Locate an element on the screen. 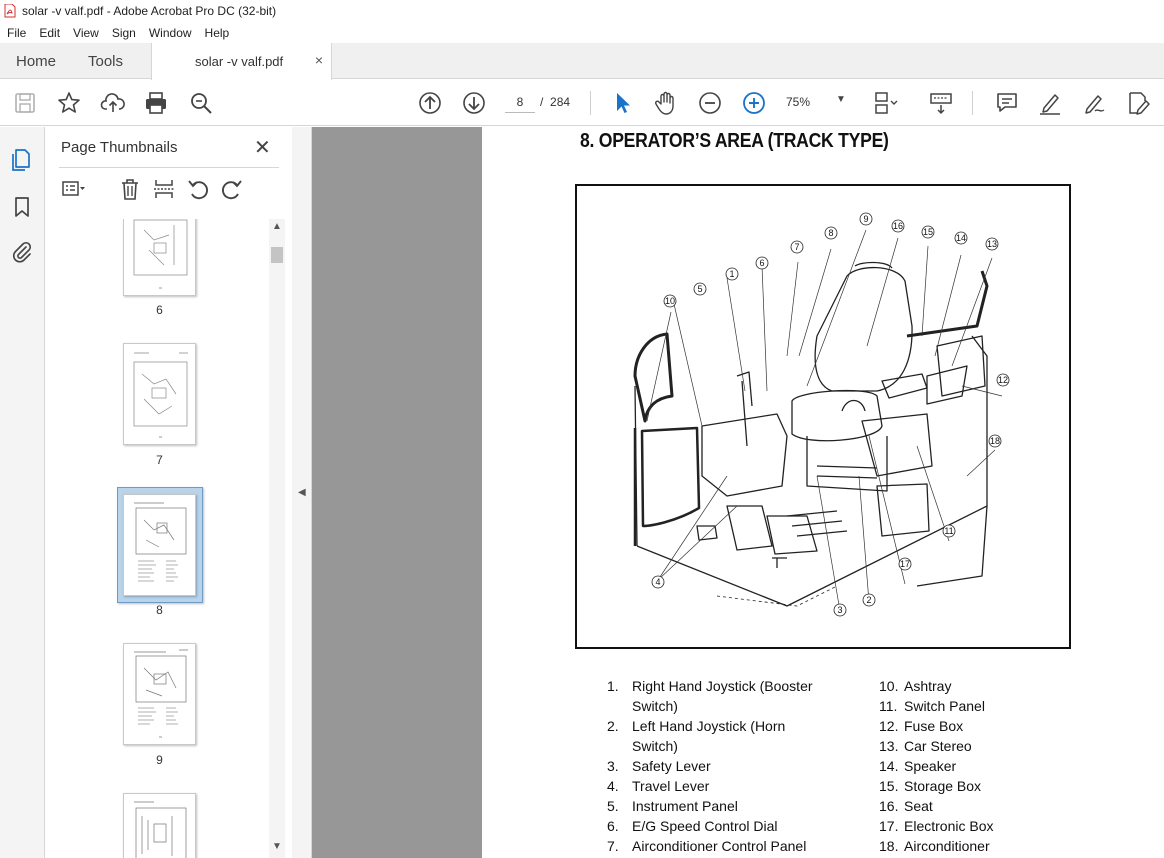 This screenshot has height=858, width=1164. collapse-left-icon: ◀ is located at coordinates (302, 492).